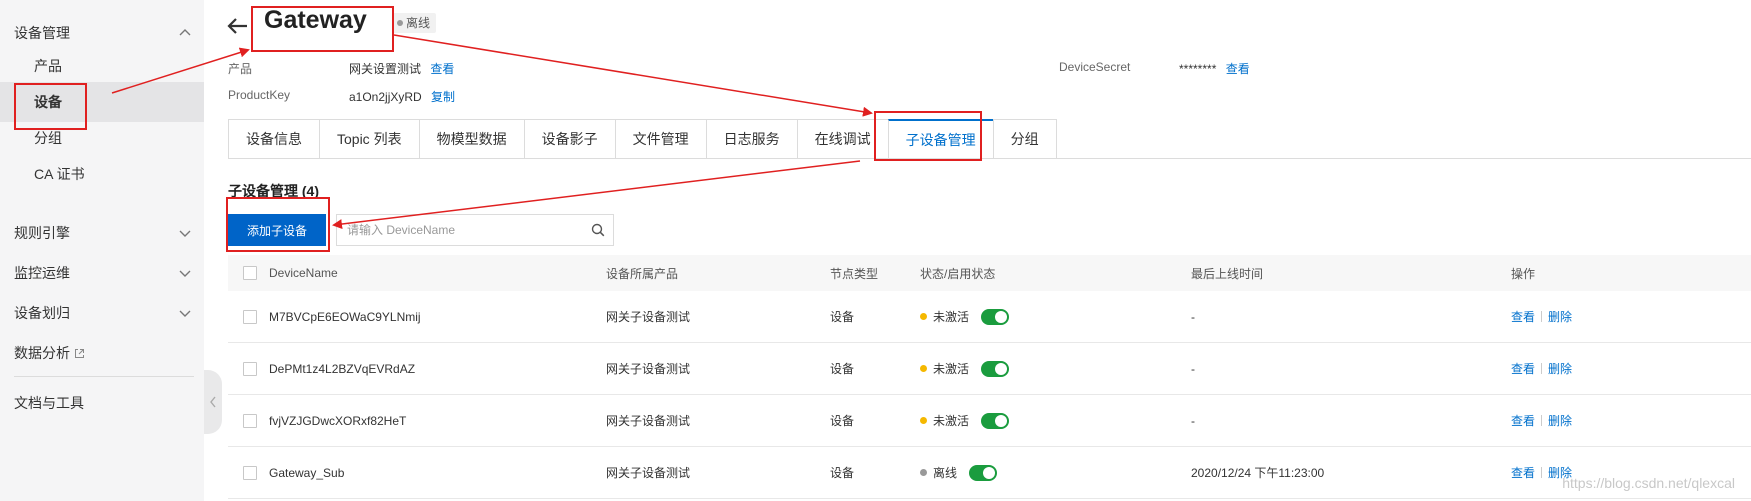  What do you see at coordinates (854, 273) in the screenshot?
I see `column-header-node-type: 节点类型` at bounding box center [854, 273].